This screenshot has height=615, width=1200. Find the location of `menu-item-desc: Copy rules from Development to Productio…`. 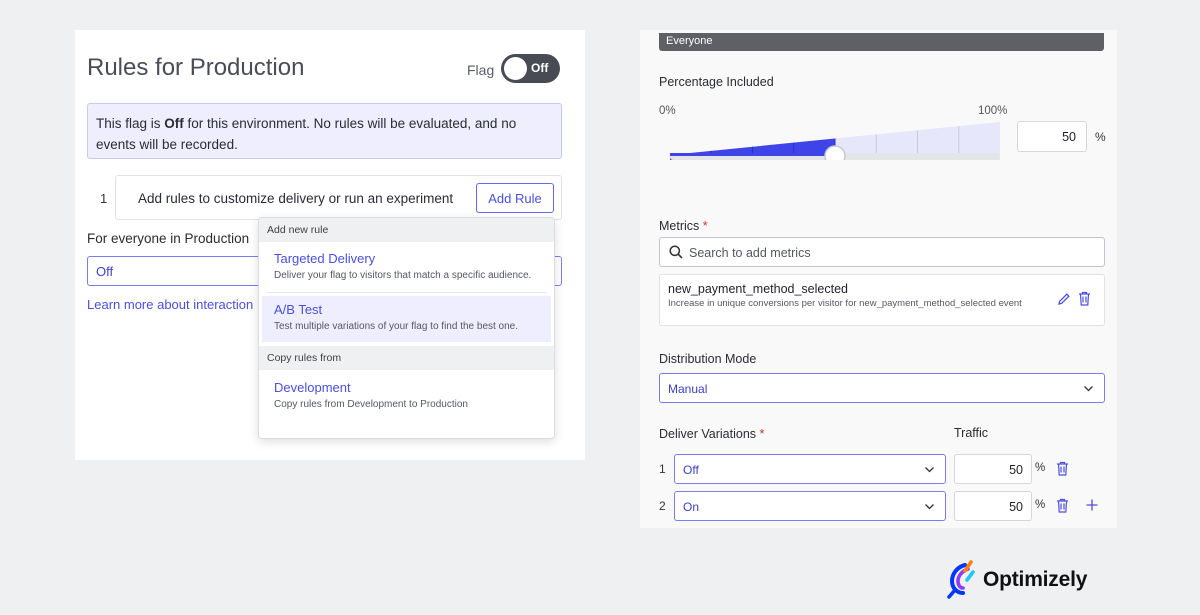

menu-item-desc: Copy rules from Development to Productio… is located at coordinates (371, 404).